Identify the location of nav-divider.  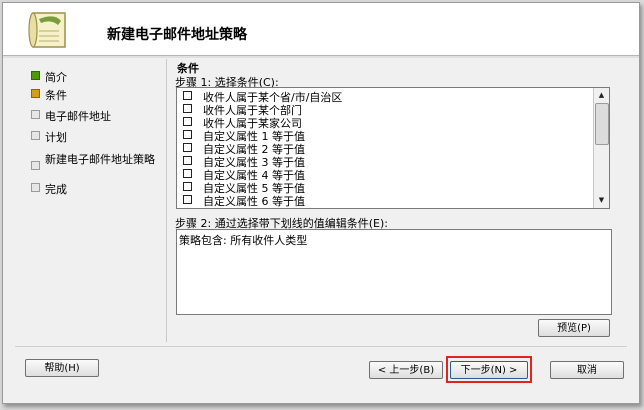
(166, 200).